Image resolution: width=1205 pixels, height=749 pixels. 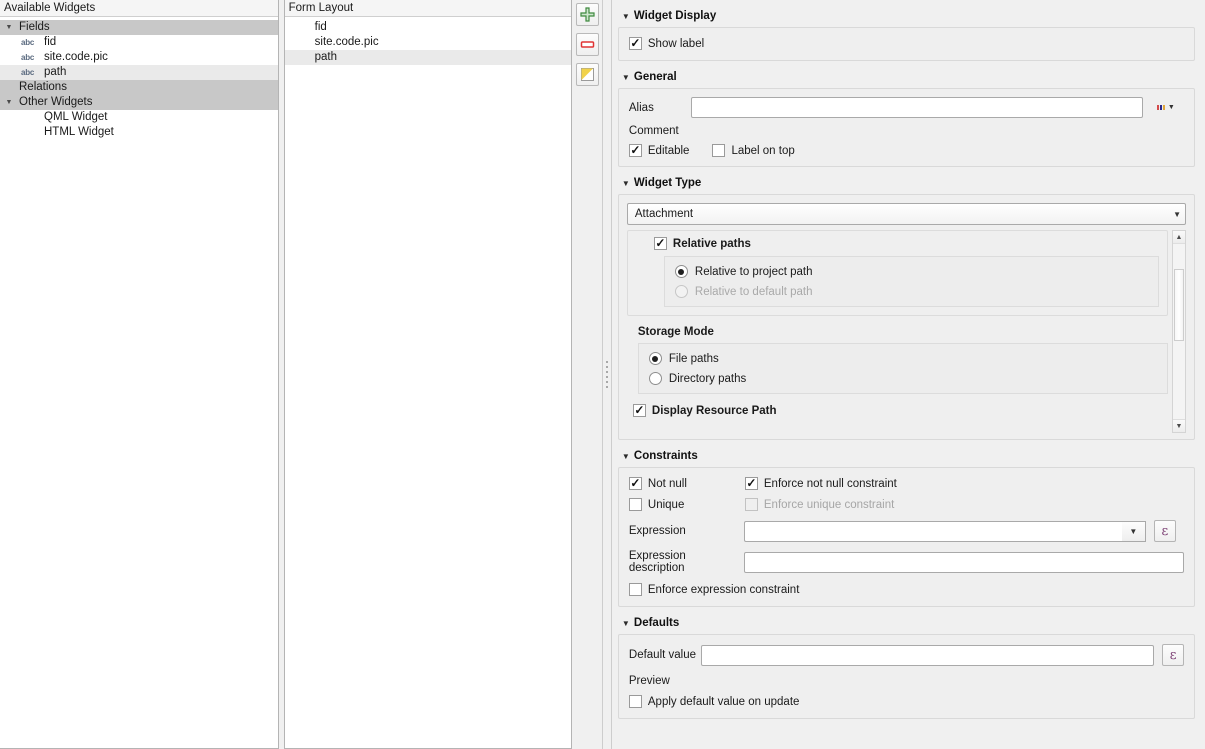 What do you see at coordinates (635, 43) in the screenshot?
I see `show-label-checkbox` at bounding box center [635, 43].